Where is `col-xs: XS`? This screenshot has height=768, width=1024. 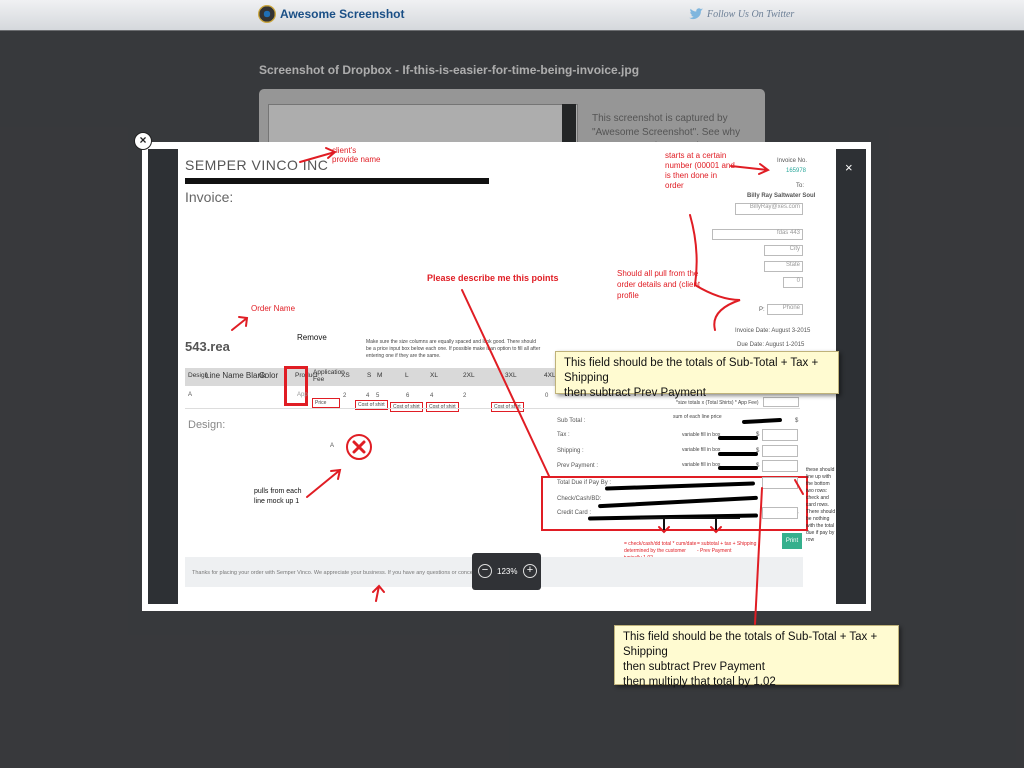 col-xs: XS is located at coordinates (345, 375).